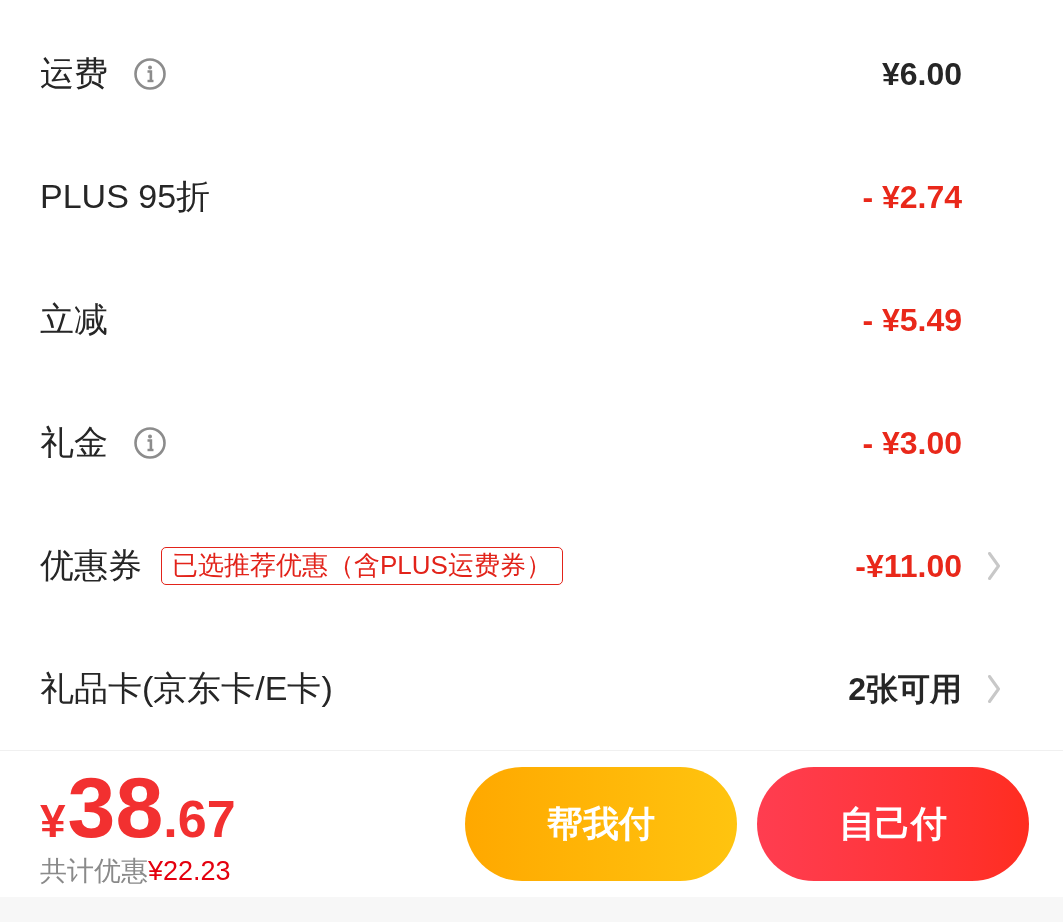 This screenshot has height=922, width=1063. I want to click on row-value: - ¥3.00, so click(912, 443).